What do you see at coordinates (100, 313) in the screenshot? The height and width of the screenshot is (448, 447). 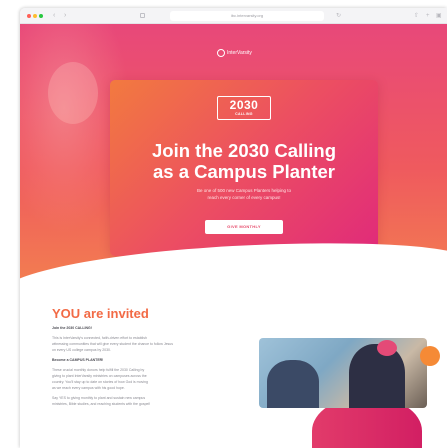 I see `invite-heading: YOU are invited` at bounding box center [100, 313].